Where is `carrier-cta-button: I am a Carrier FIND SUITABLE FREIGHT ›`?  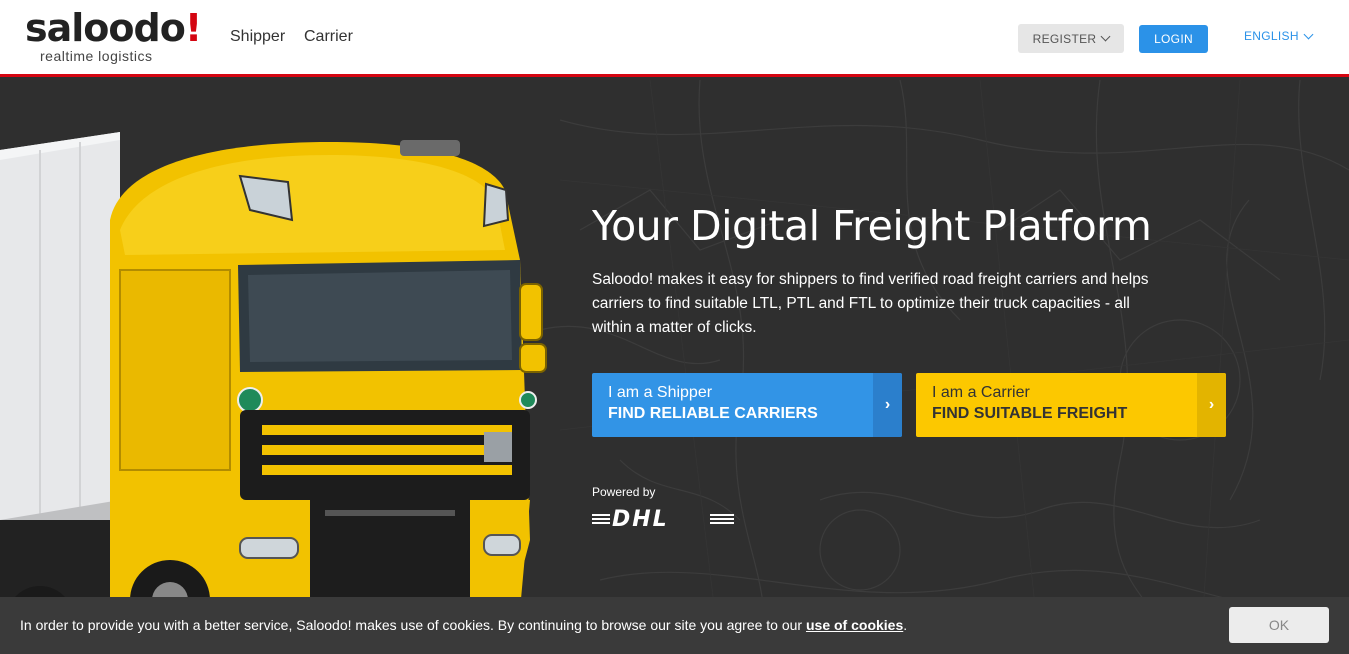 carrier-cta-button: I am a Carrier FIND SUITABLE FREIGHT › is located at coordinates (1071, 405).